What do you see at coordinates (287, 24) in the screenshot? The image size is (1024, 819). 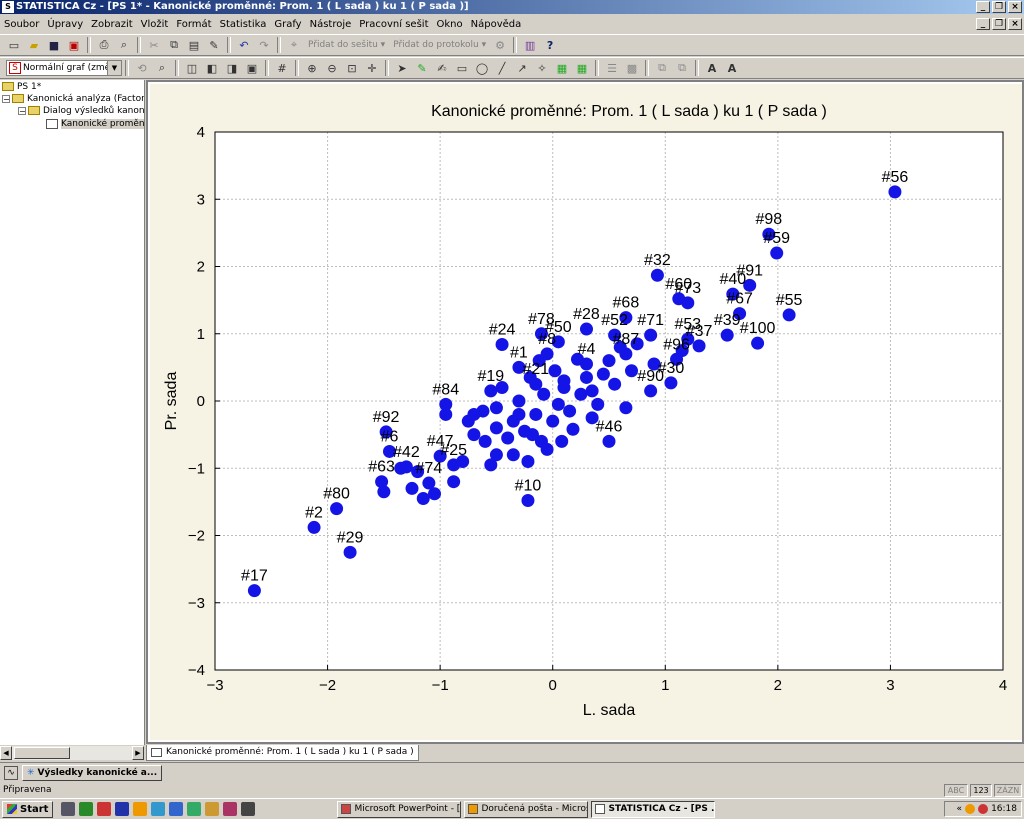 I see `menu-item: Grafy` at bounding box center [287, 24].